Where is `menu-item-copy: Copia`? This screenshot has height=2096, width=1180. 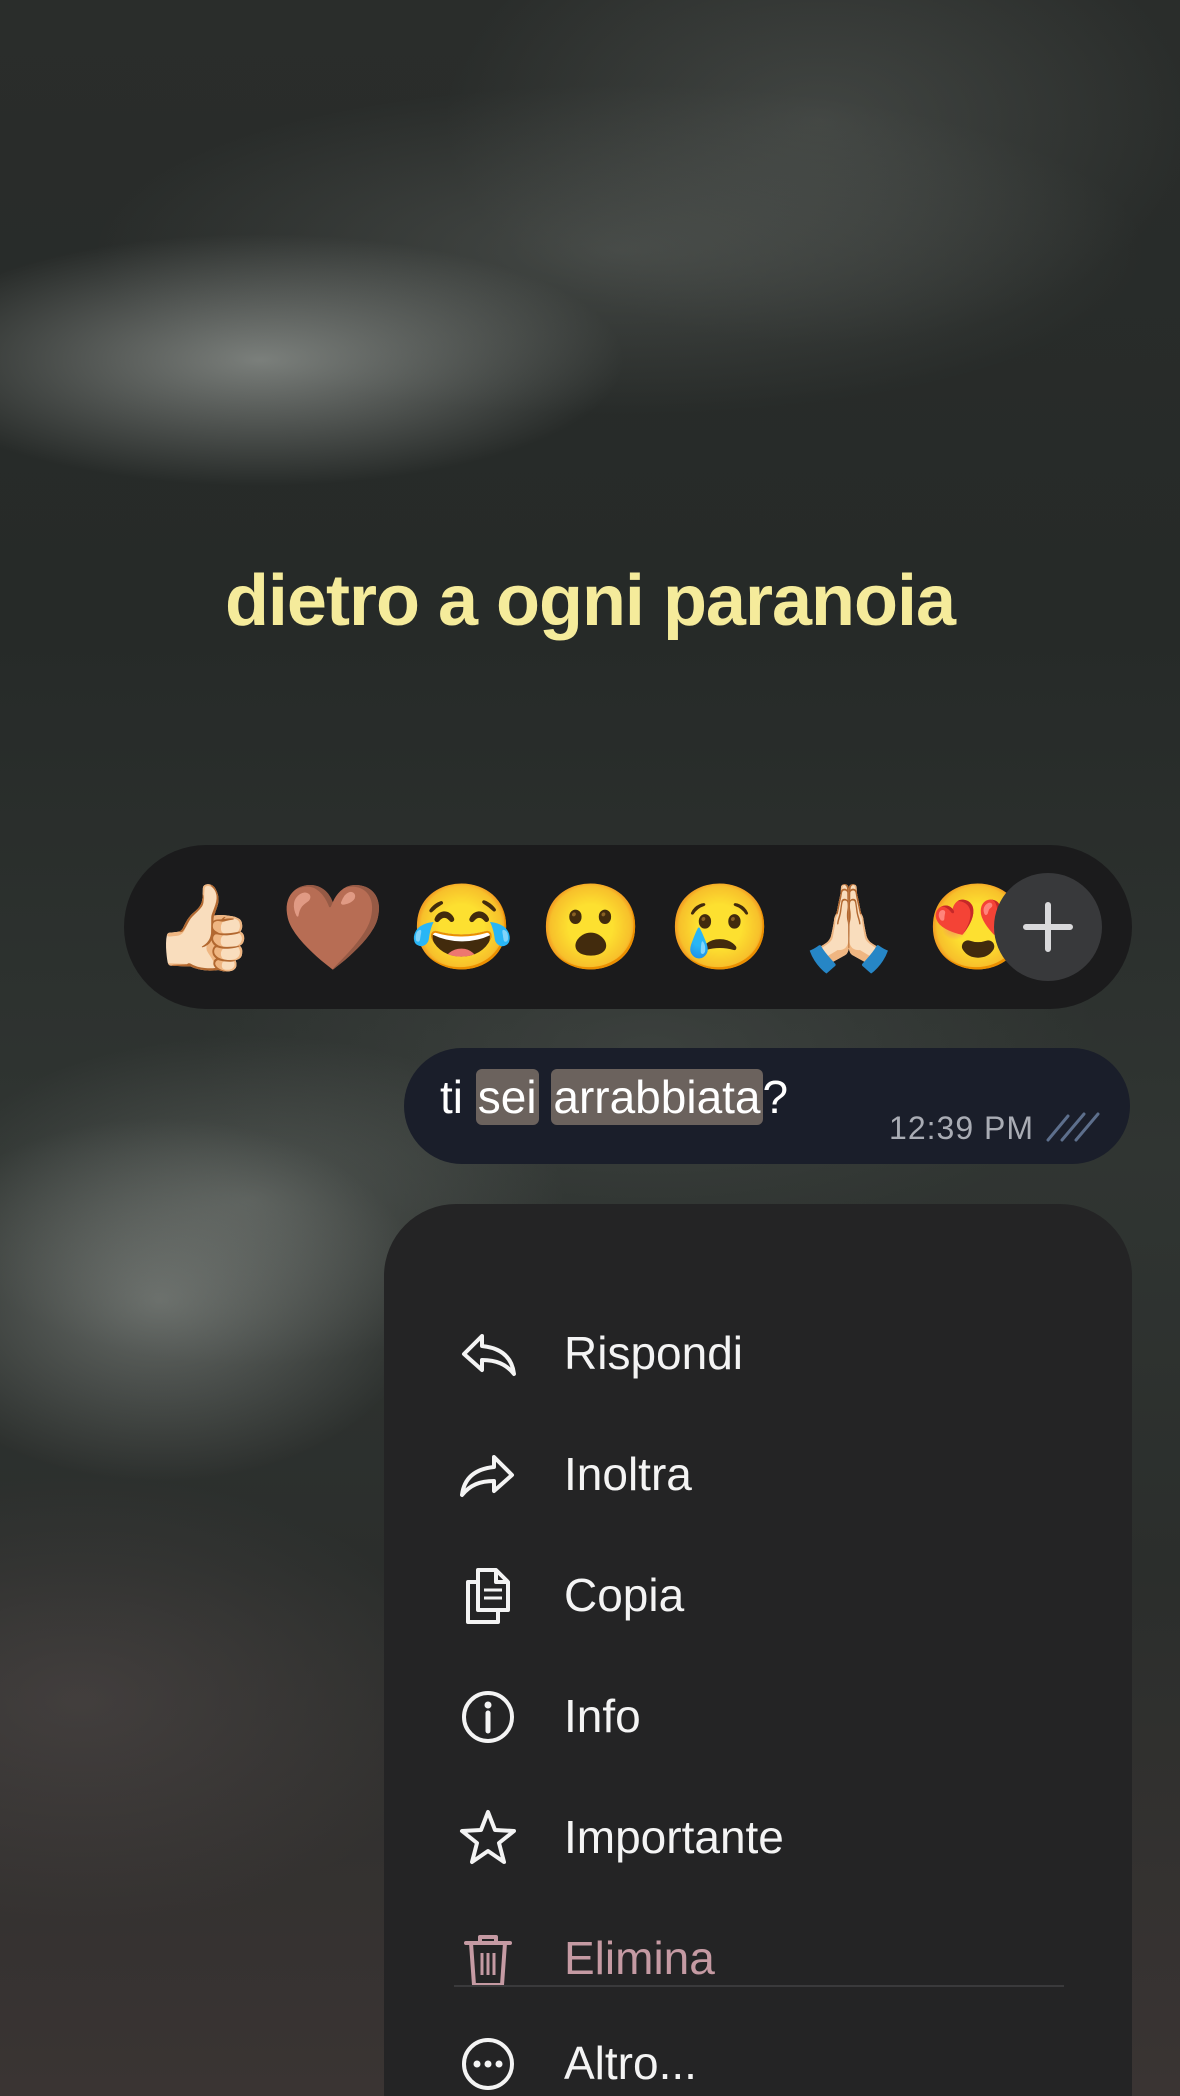
menu-item-copy: Copia is located at coordinates (758, 1596).